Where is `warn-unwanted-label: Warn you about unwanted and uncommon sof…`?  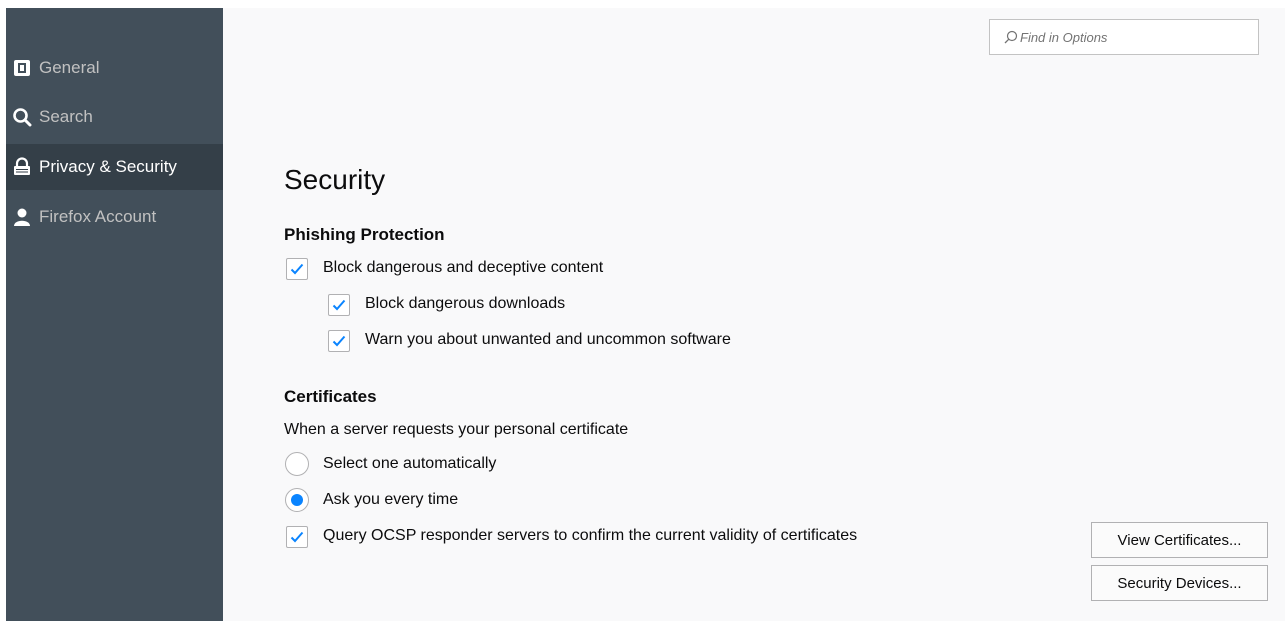 warn-unwanted-label: Warn you about unwanted and uncommon sof… is located at coordinates (548, 340).